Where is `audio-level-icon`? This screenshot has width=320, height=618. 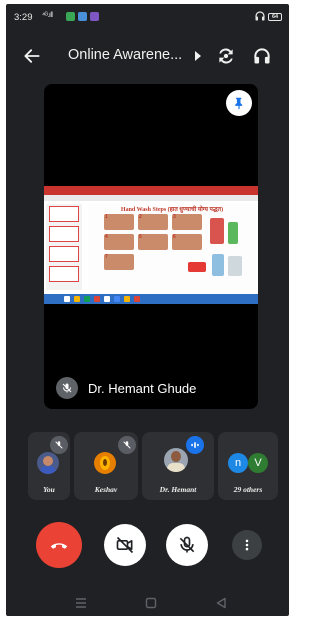 audio-level-icon is located at coordinates (195, 445).